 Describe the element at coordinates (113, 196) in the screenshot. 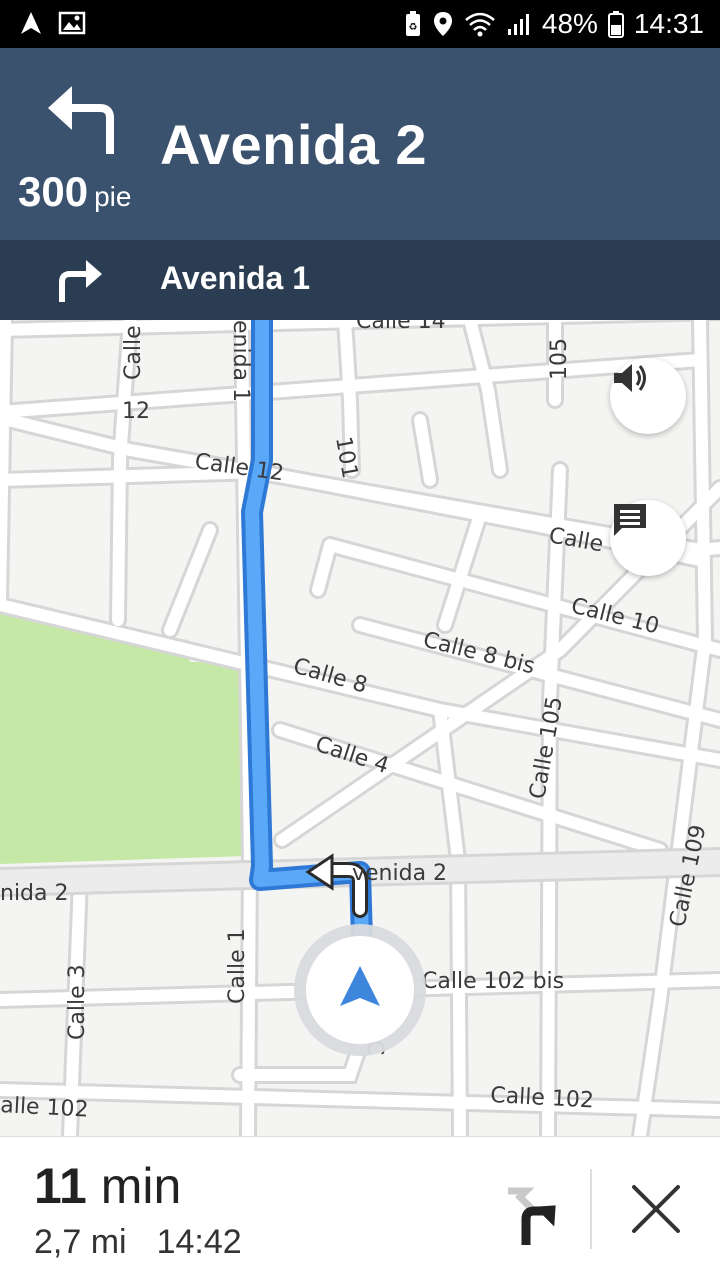

I see `distance-unit: pie` at that location.